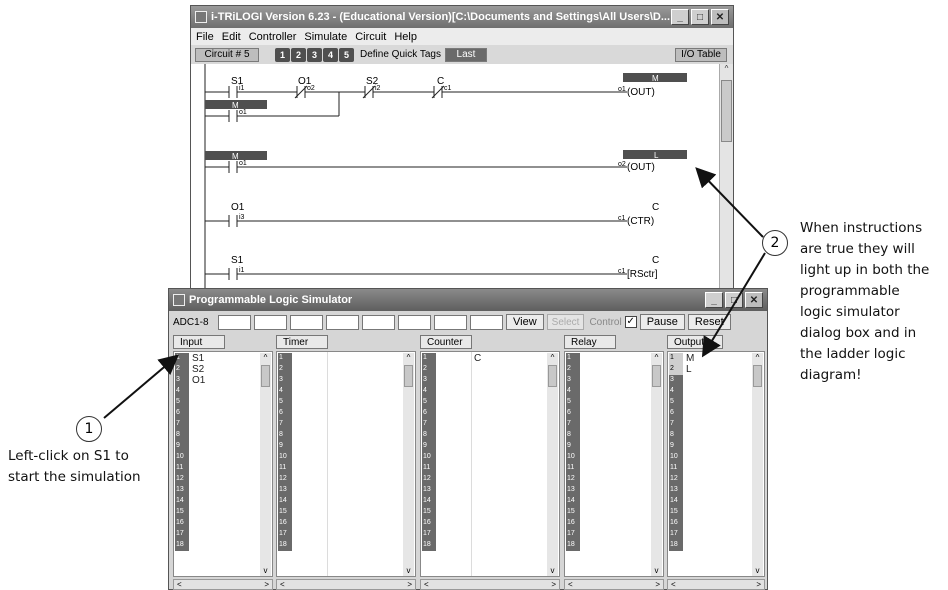 The image size is (948, 590). I want to click on timer-list: 1 2 3 4 5 6 7 8 9 10 11 12 13 14 15 16 17 18 ^ v, so click(346, 464).